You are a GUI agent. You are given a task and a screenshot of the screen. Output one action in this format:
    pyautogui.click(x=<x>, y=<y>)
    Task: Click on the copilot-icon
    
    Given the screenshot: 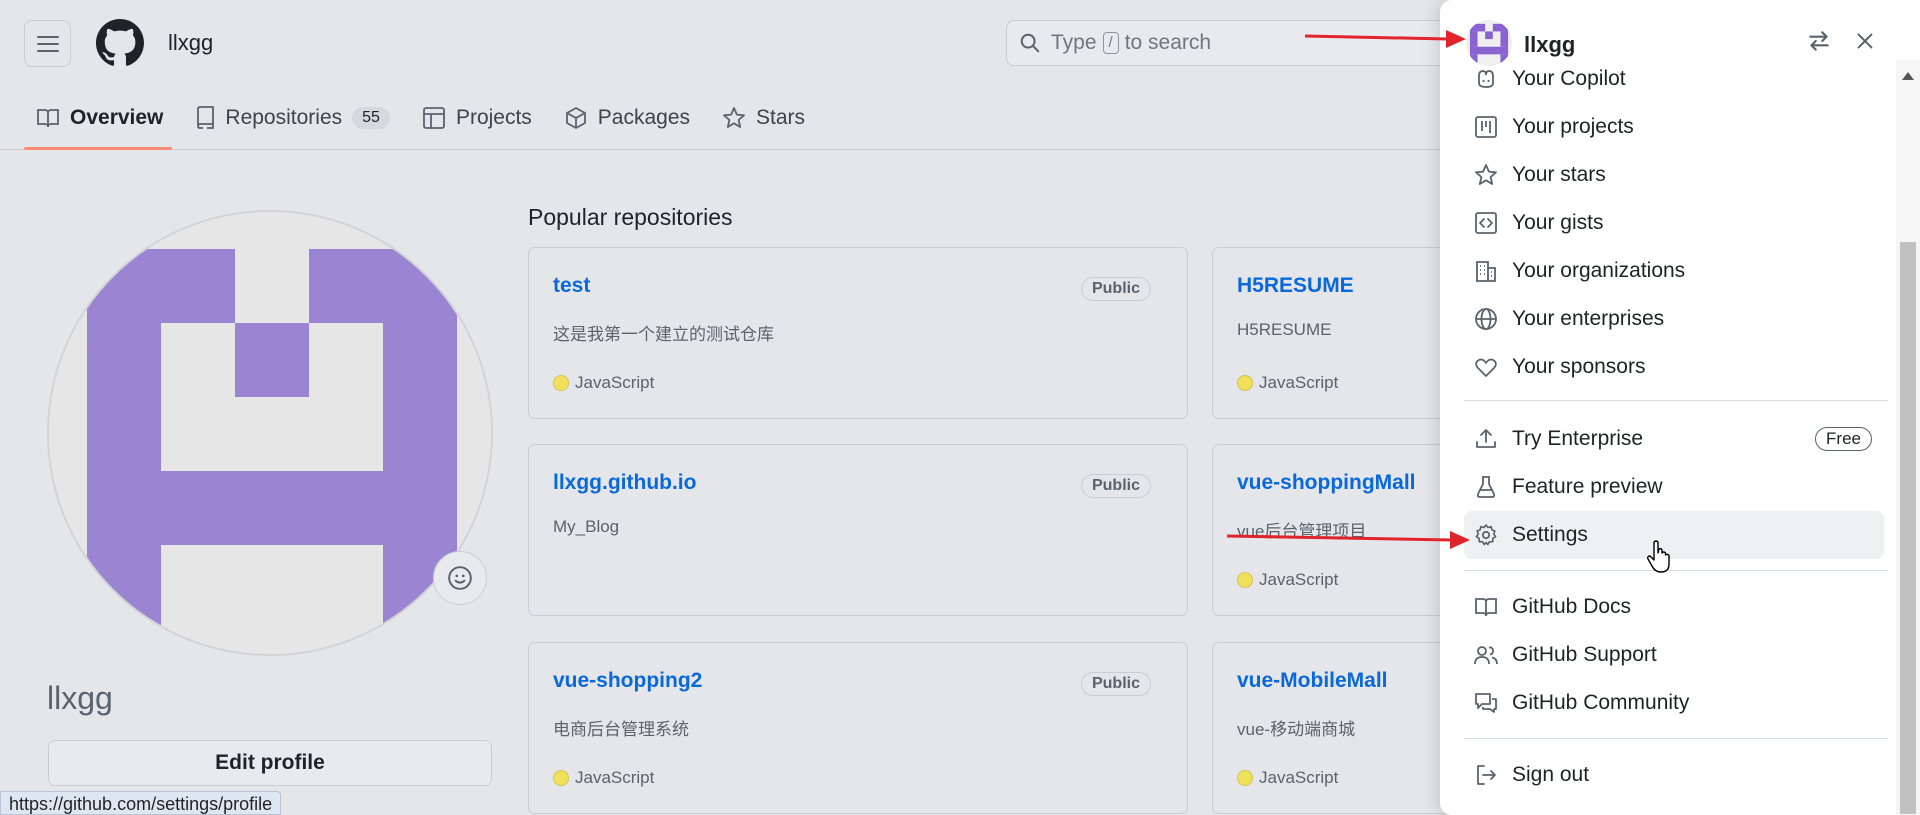 What is the action you would take?
    pyautogui.click(x=1486, y=79)
    